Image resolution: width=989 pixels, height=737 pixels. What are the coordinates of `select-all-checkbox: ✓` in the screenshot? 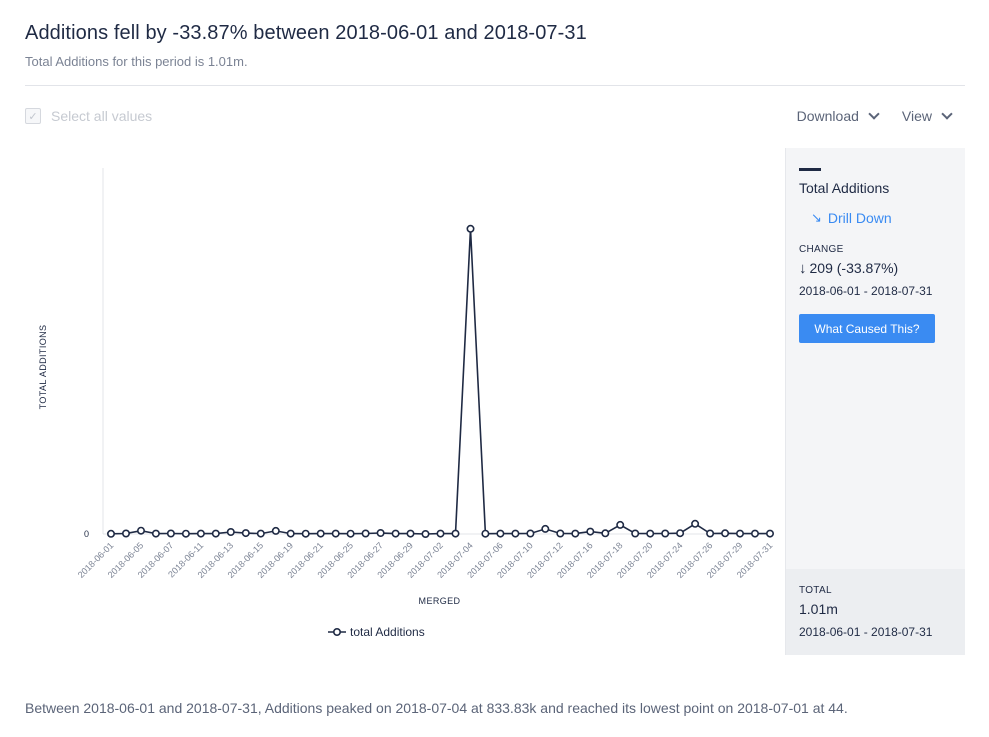 It's located at (33, 116).